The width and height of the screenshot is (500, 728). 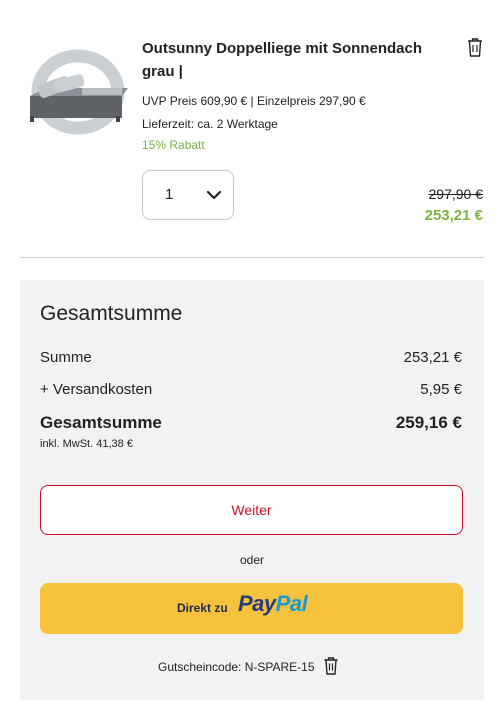 I want to click on quantity-value: 1, so click(x=169, y=194).